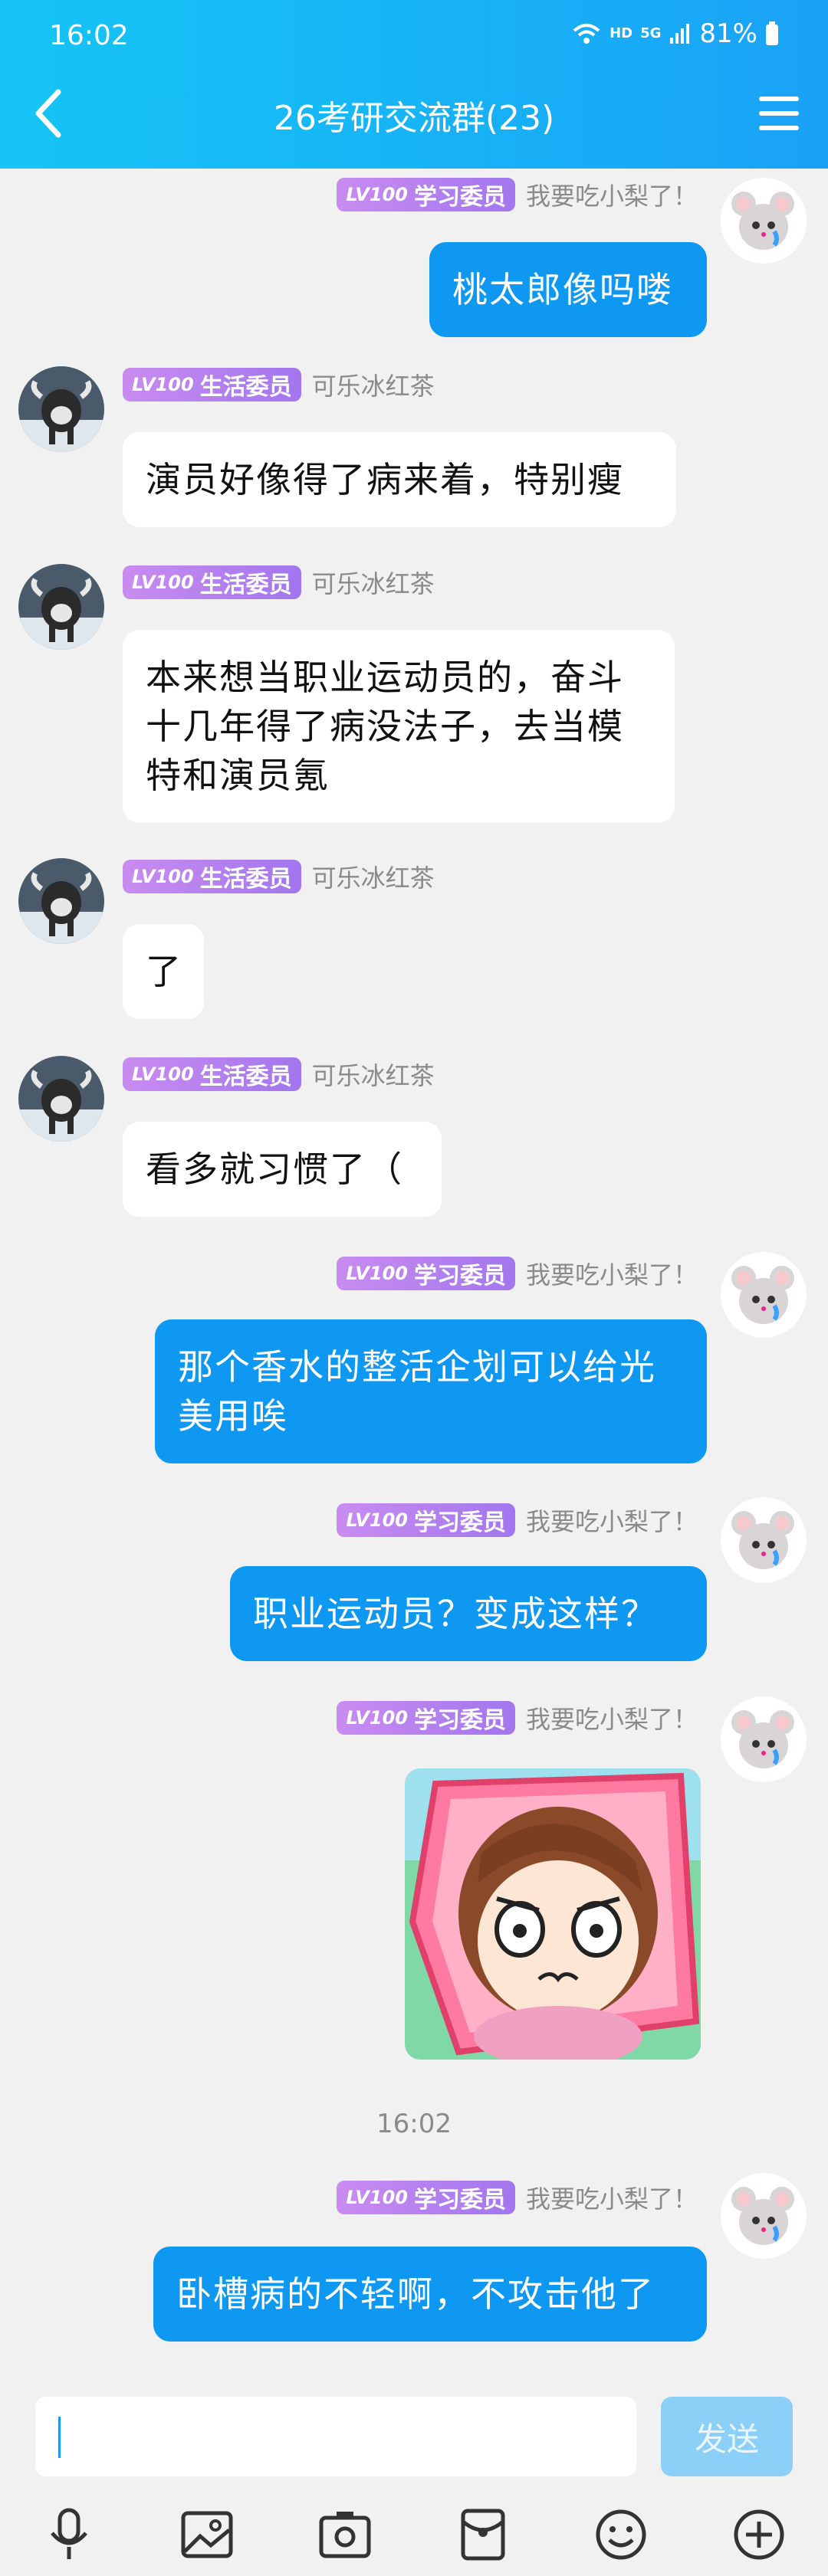  Describe the element at coordinates (69, 2534) in the screenshot. I see `microphone-icon` at that location.